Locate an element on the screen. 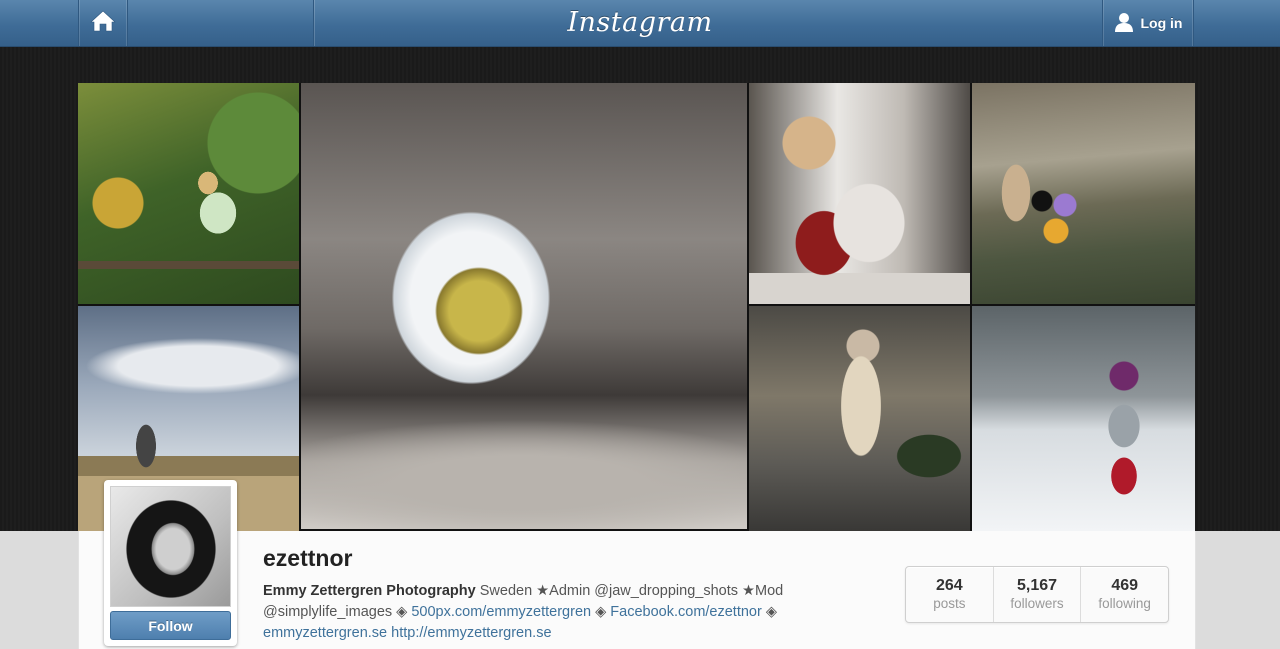 This screenshot has height=649, width=1280. top-nav-bar: Instagram Log in is located at coordinates (640, 23).